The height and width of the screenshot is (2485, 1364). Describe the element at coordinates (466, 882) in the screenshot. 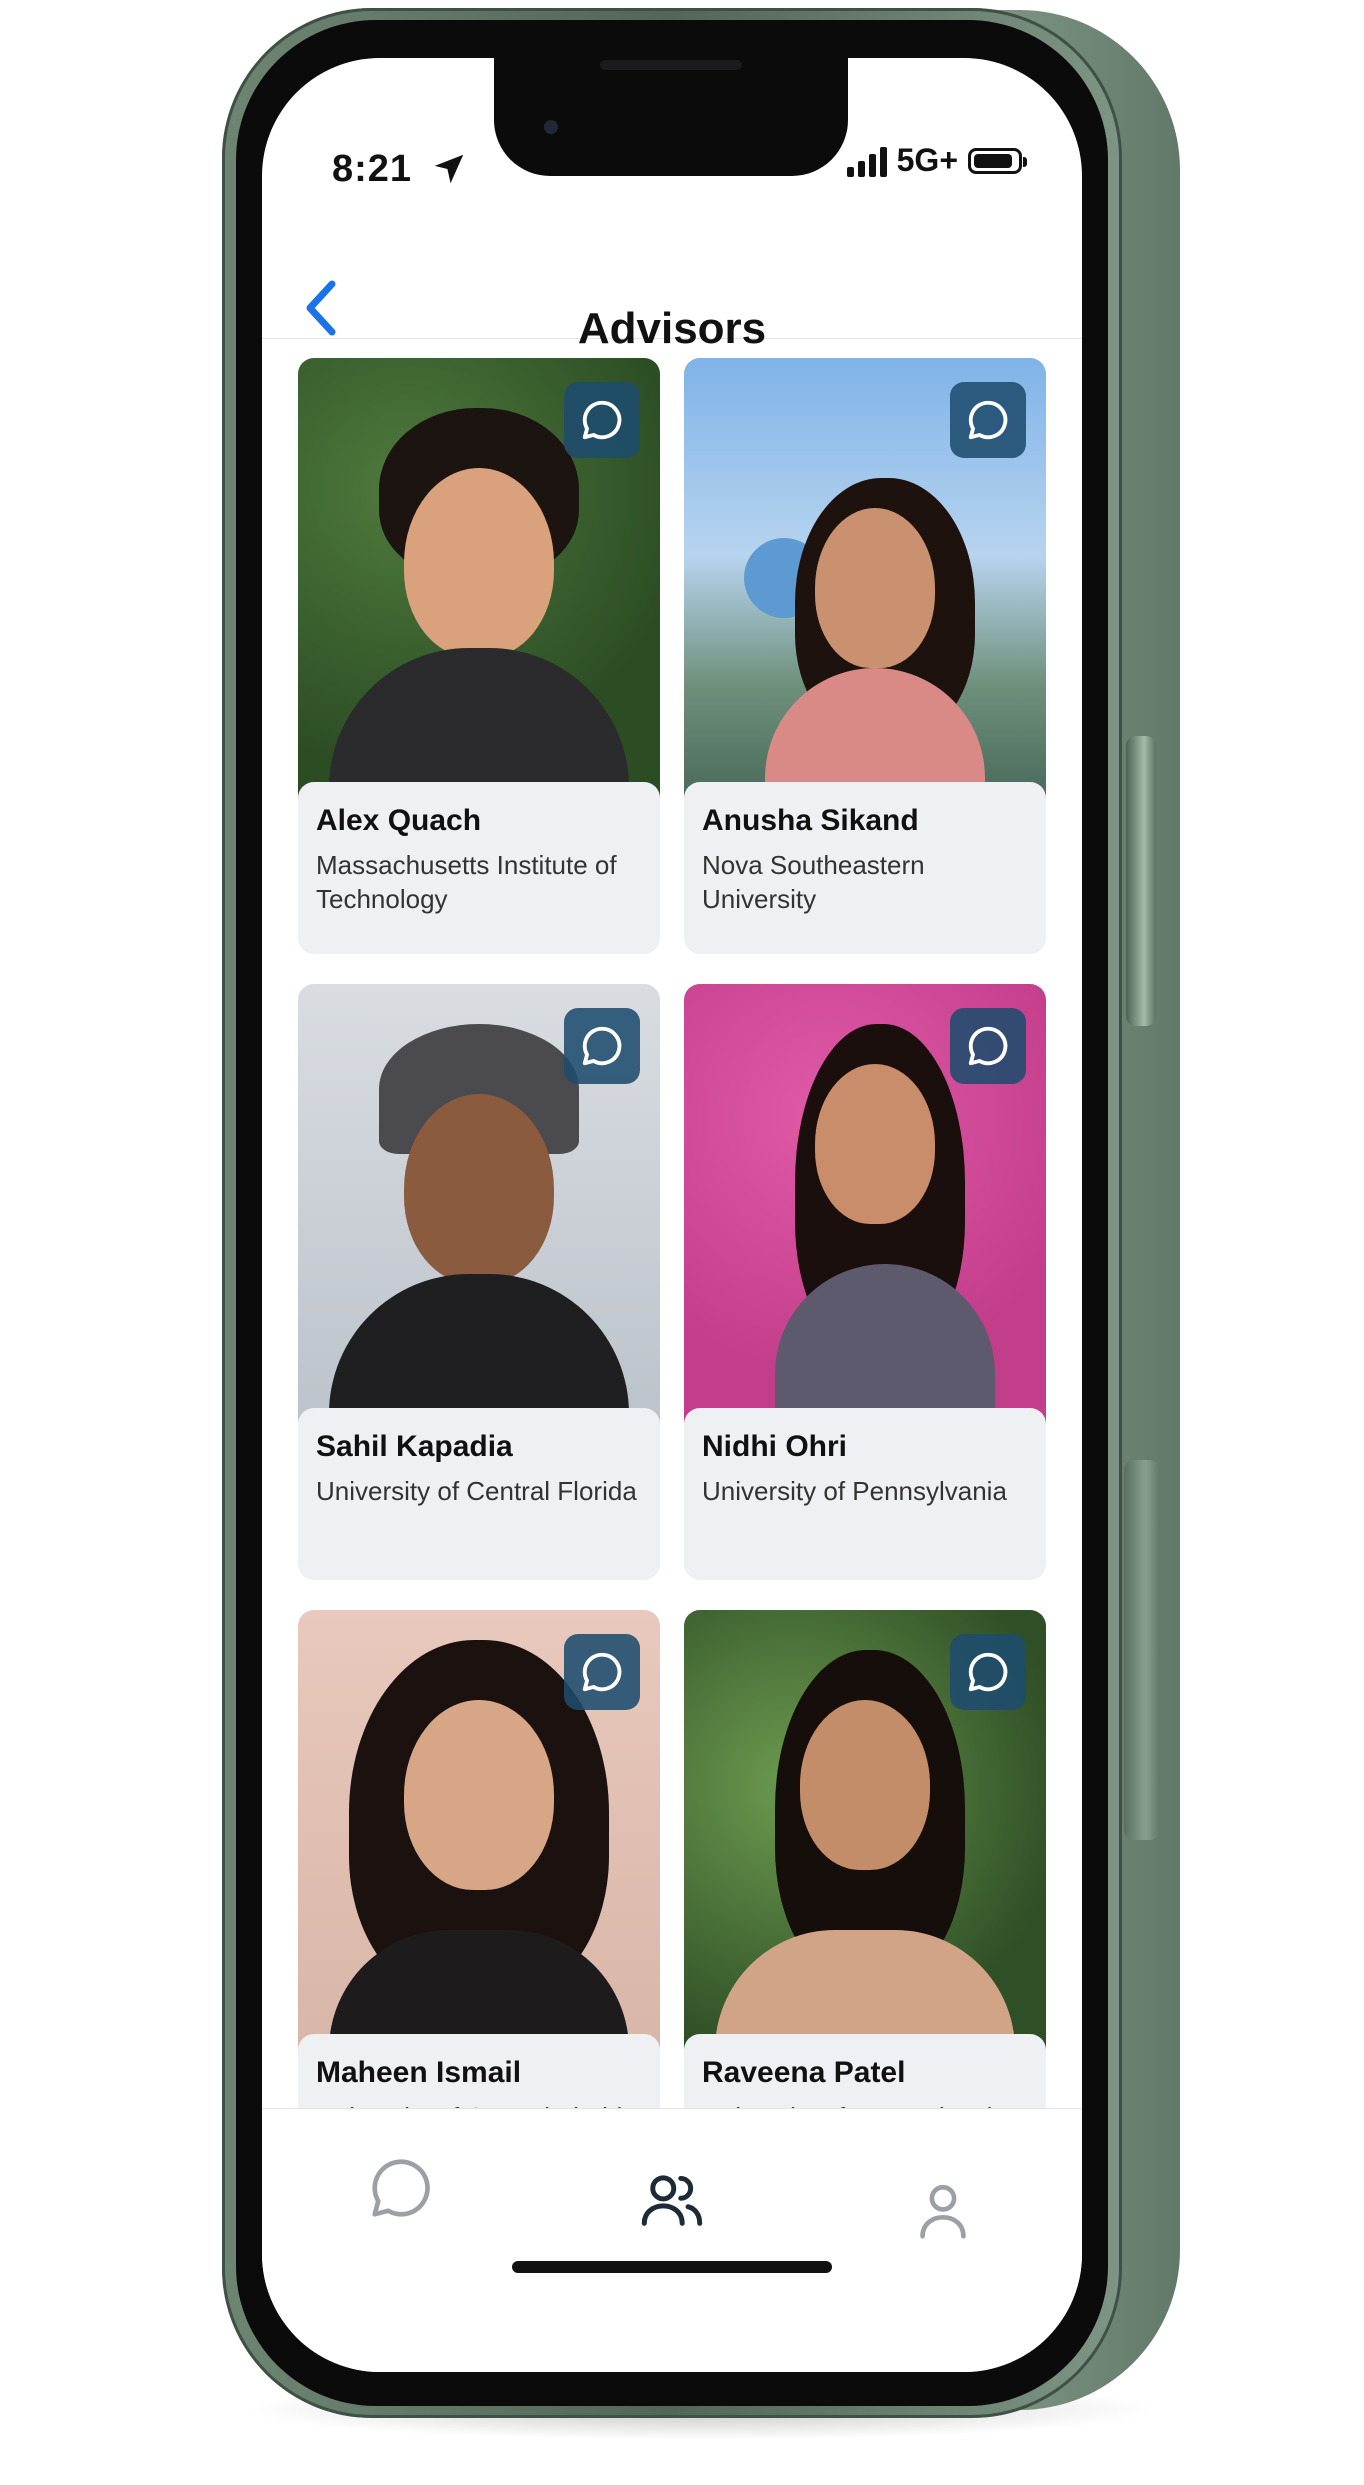

I see `advisor-school: Massachusetts Institute of Technology` at that location.